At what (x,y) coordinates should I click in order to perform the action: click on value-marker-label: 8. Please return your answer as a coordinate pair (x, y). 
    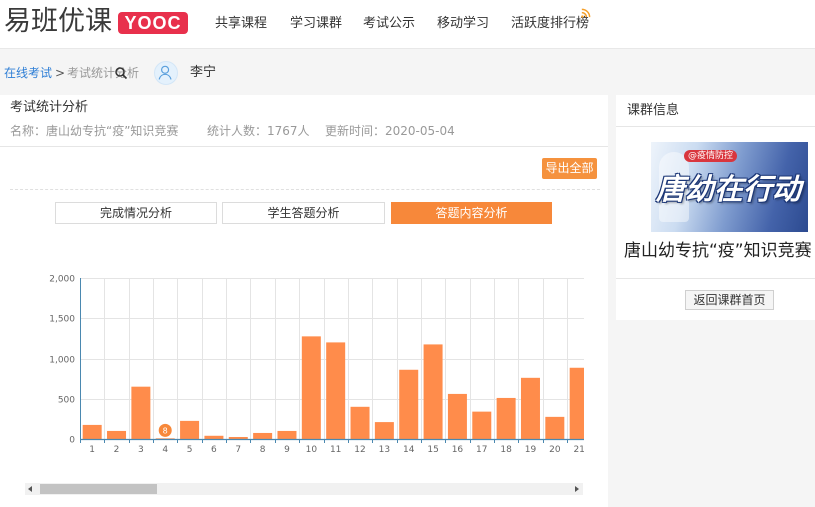
    Looking at the image, I should click on (165, 430).